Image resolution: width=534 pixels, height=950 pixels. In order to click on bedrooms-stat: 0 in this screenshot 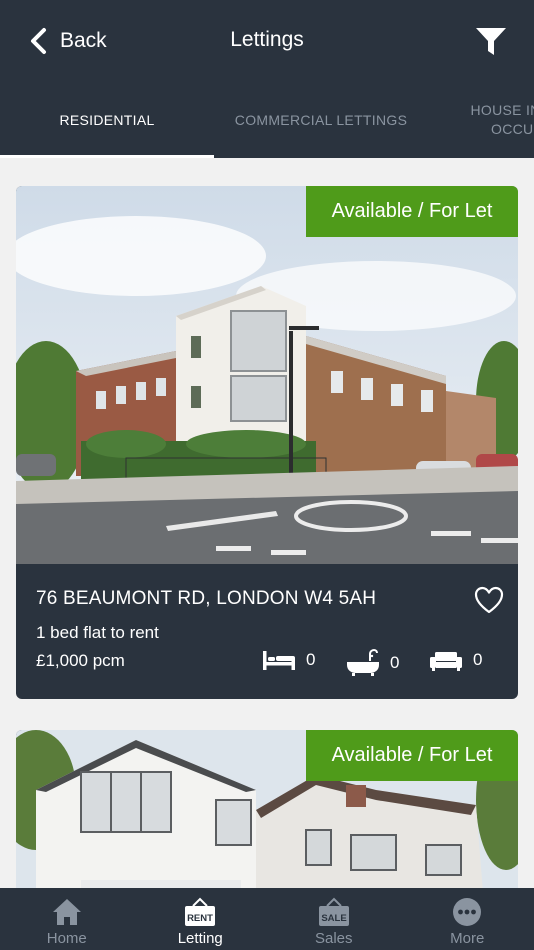, I will do `click(288, 660)`.